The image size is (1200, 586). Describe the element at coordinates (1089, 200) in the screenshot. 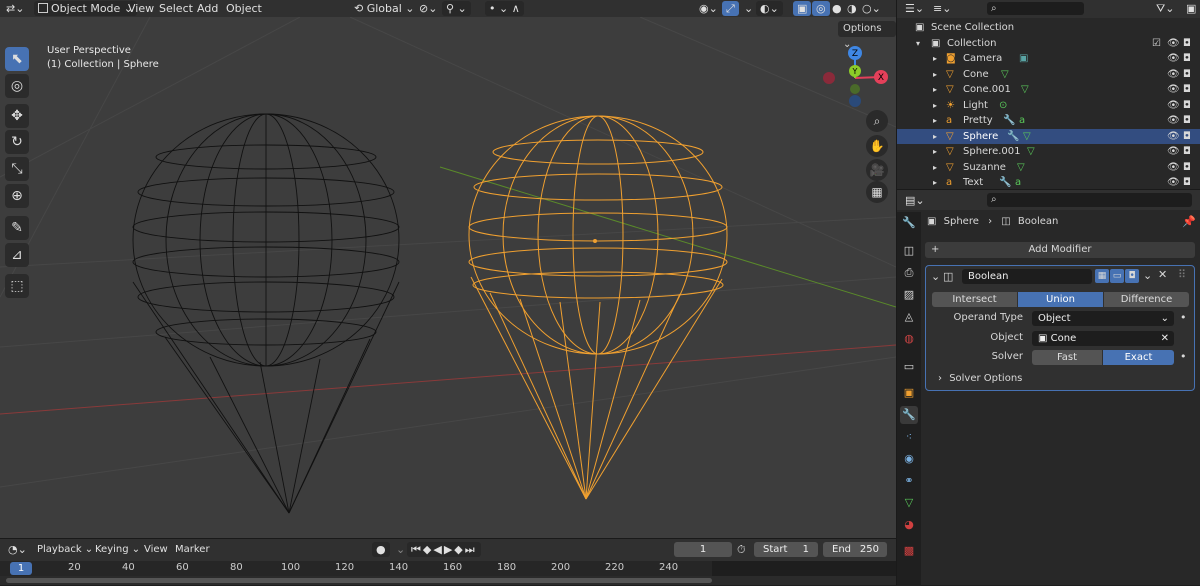

I see `properties-search-input: ⌕` at that location.